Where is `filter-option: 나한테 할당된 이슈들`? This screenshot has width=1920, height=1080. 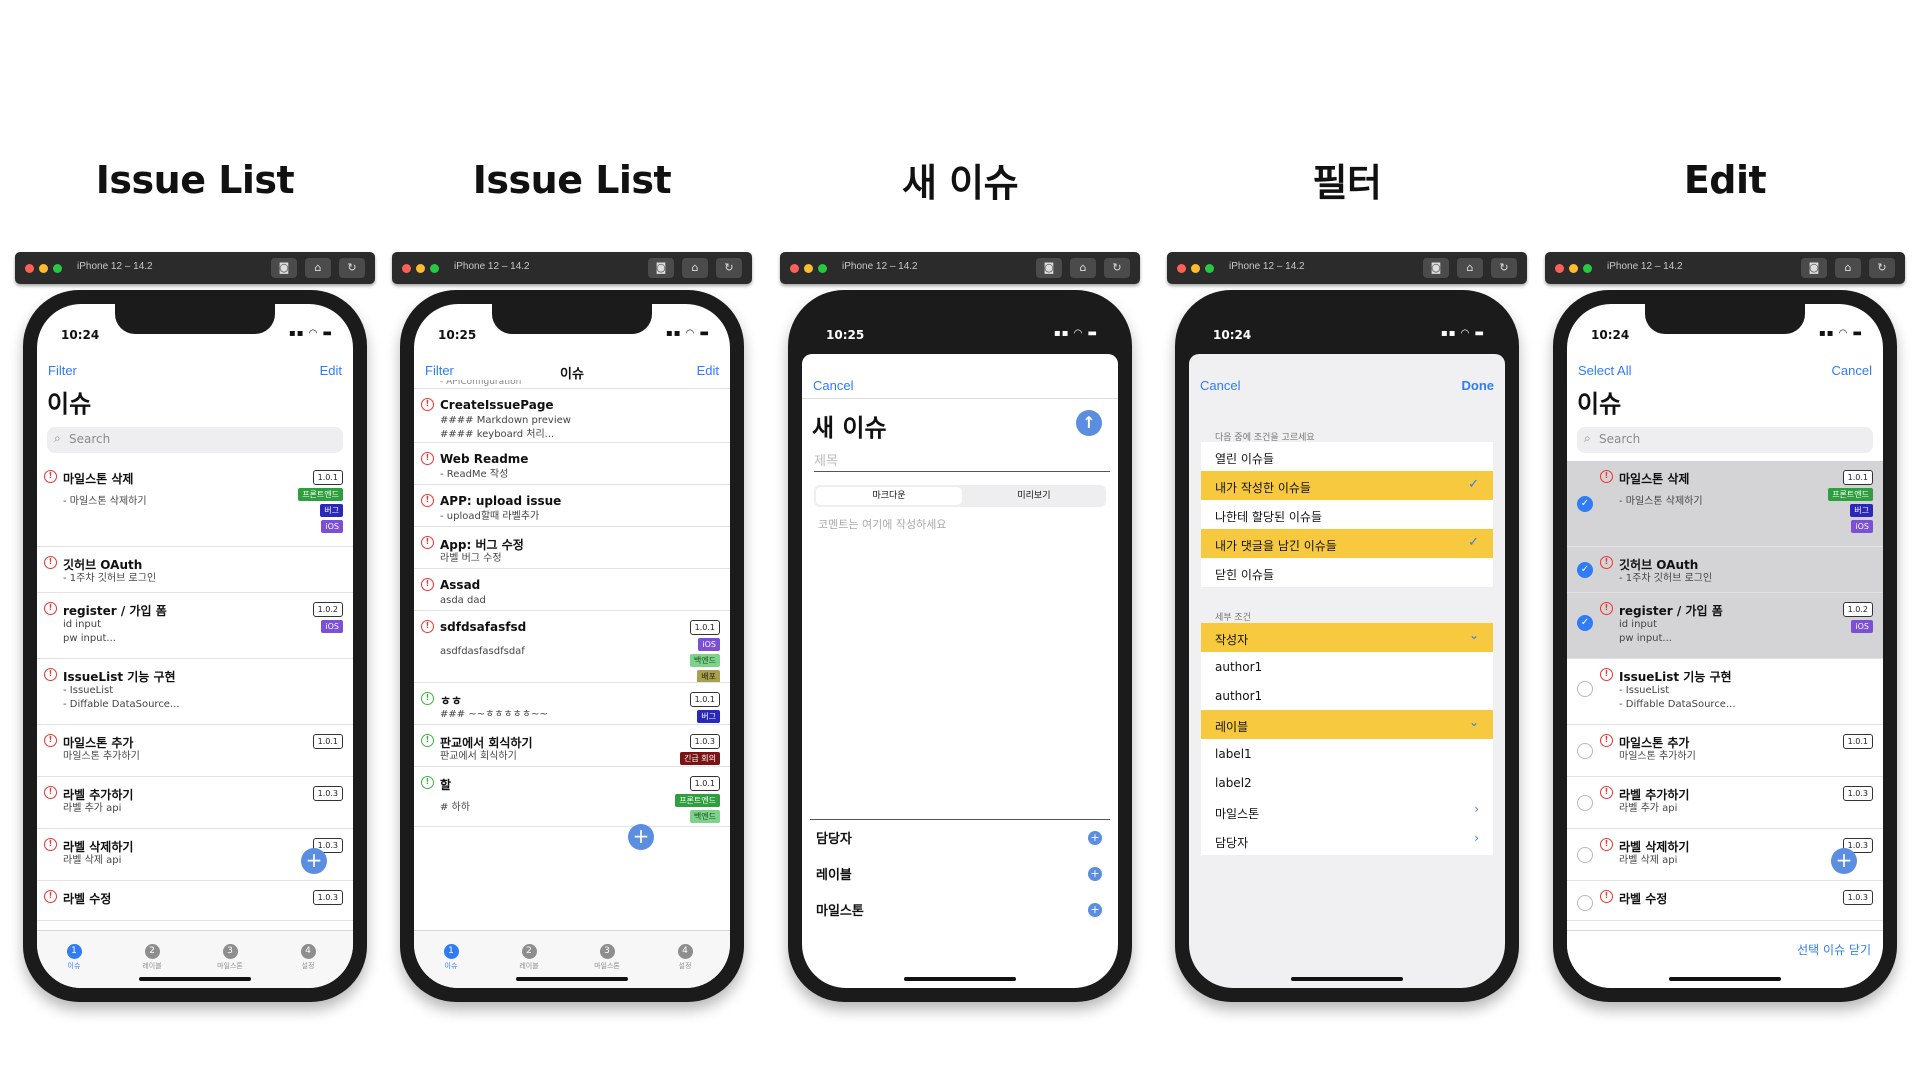
filter-option: 나한테 할당된 이슈들 is located at coordinates (1347, 514).